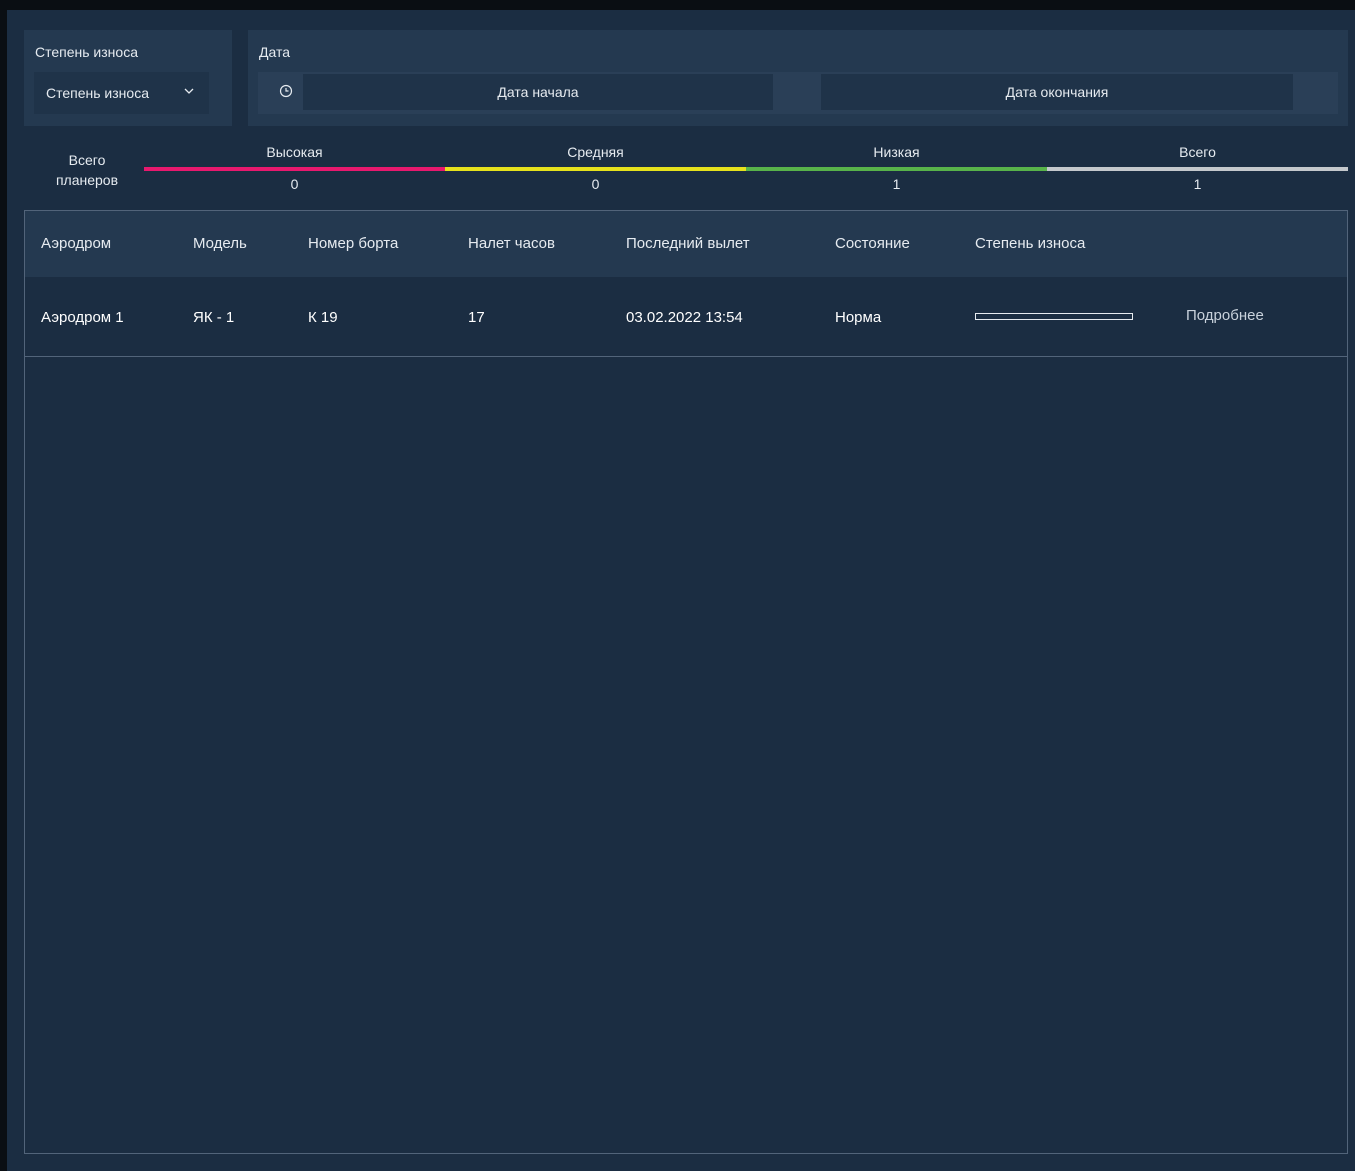 The width and height of the screenshot is (1355, 1171). Describe the element at coordinates (220, 243) in the screenshot. I see `column-header-model: Модель` at that location.